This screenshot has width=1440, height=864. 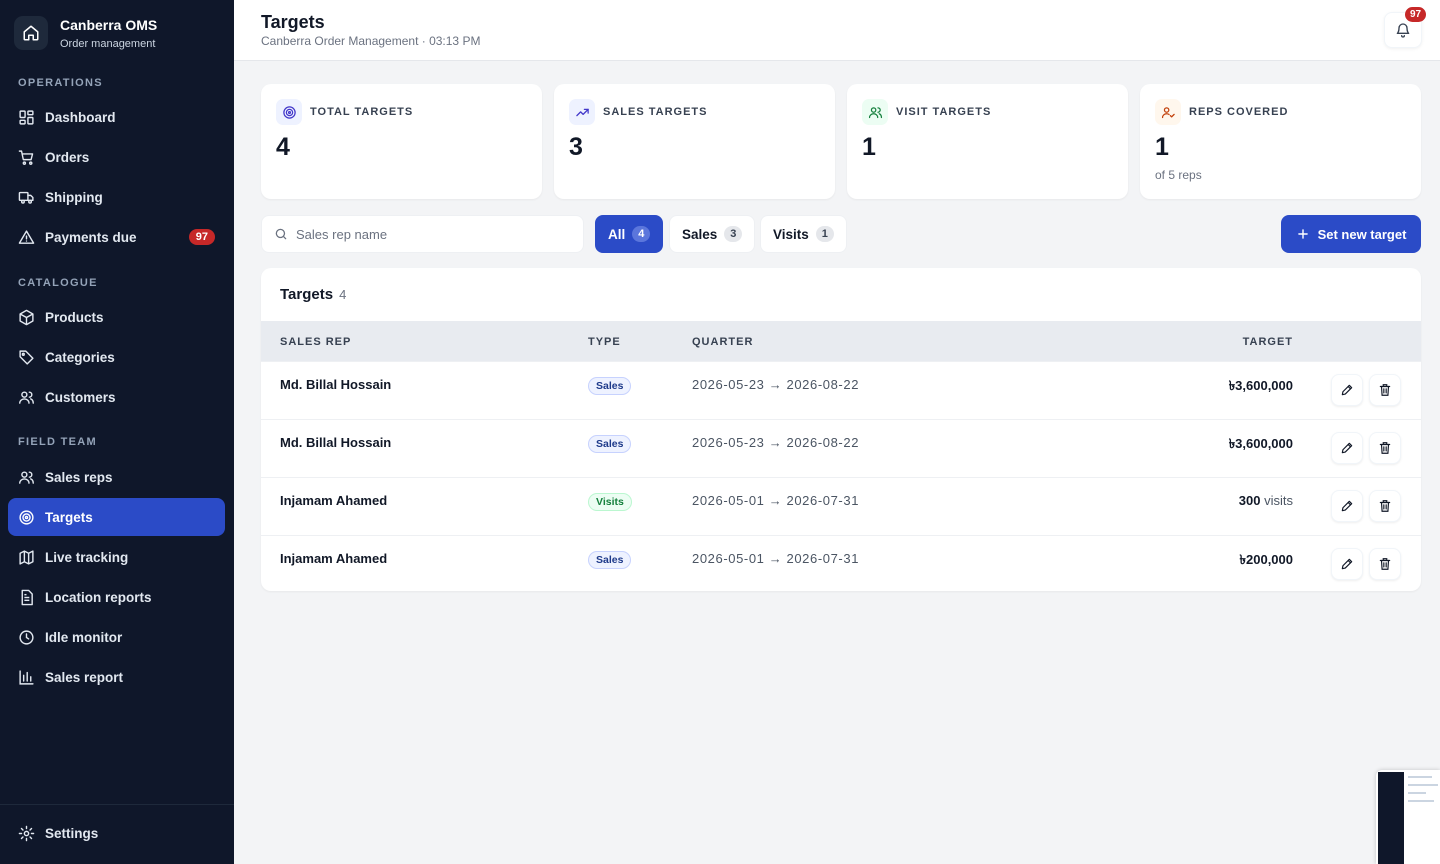 I want to click on gear-icon, so click(x=26, y=833).